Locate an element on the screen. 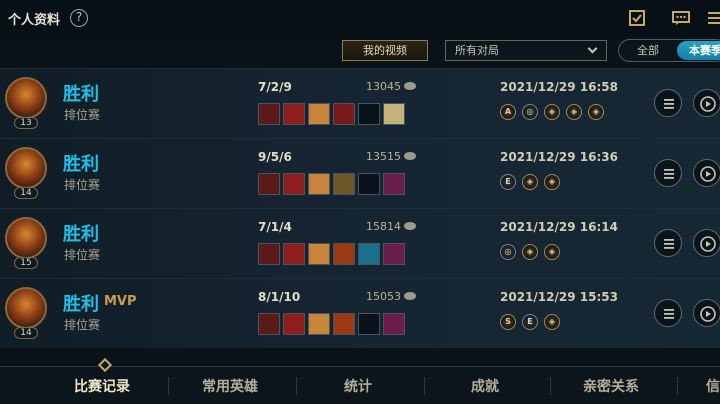 This screenshot has height=404, width=720. chat-icon is located at coordinates (681, 18).